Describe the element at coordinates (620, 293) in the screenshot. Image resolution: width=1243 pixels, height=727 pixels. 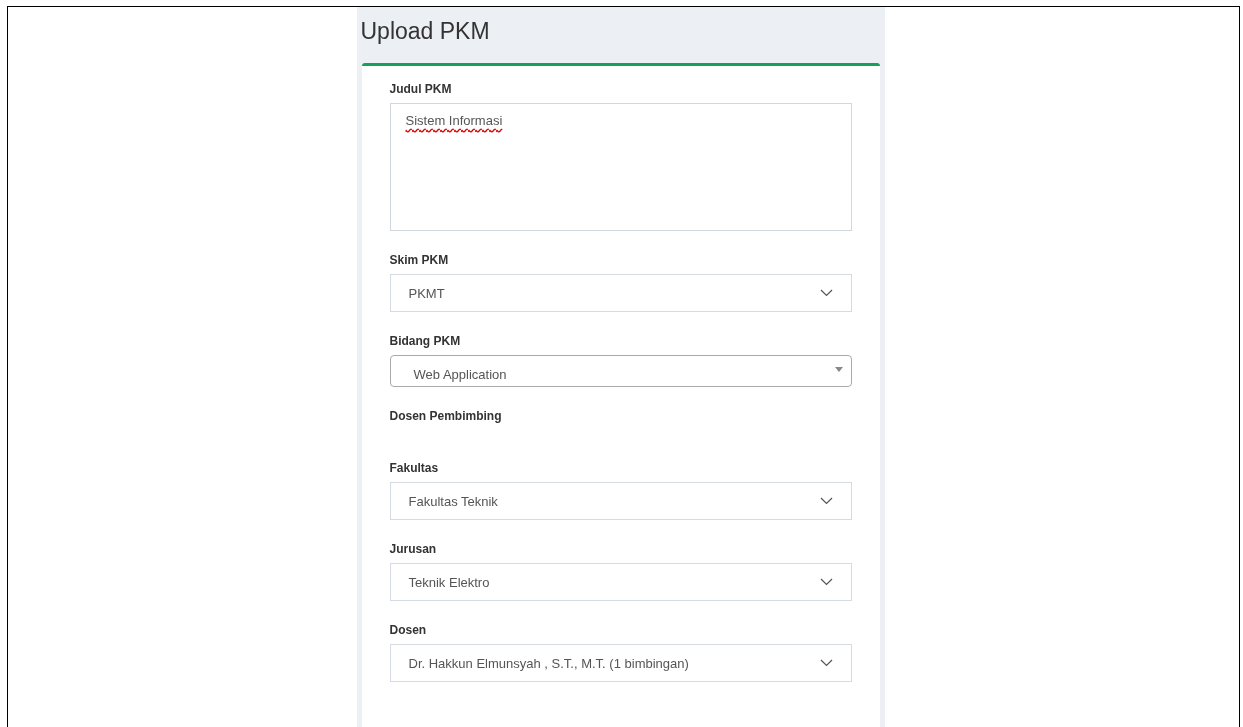
I see `dropdown: PKMT` at that location.